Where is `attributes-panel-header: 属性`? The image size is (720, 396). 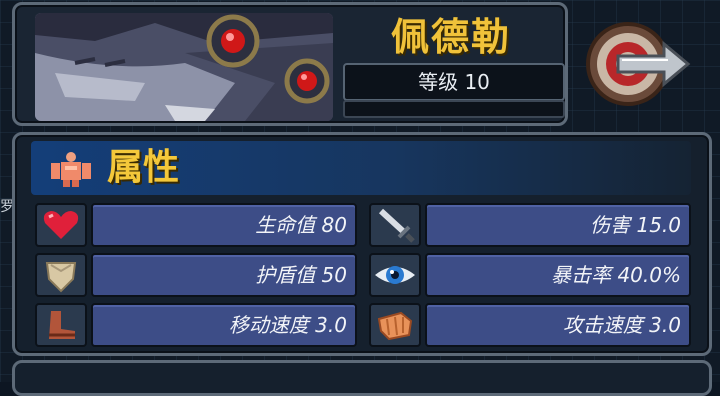
attributes-panel-header: 属性 is located at coordinates (361, 168).